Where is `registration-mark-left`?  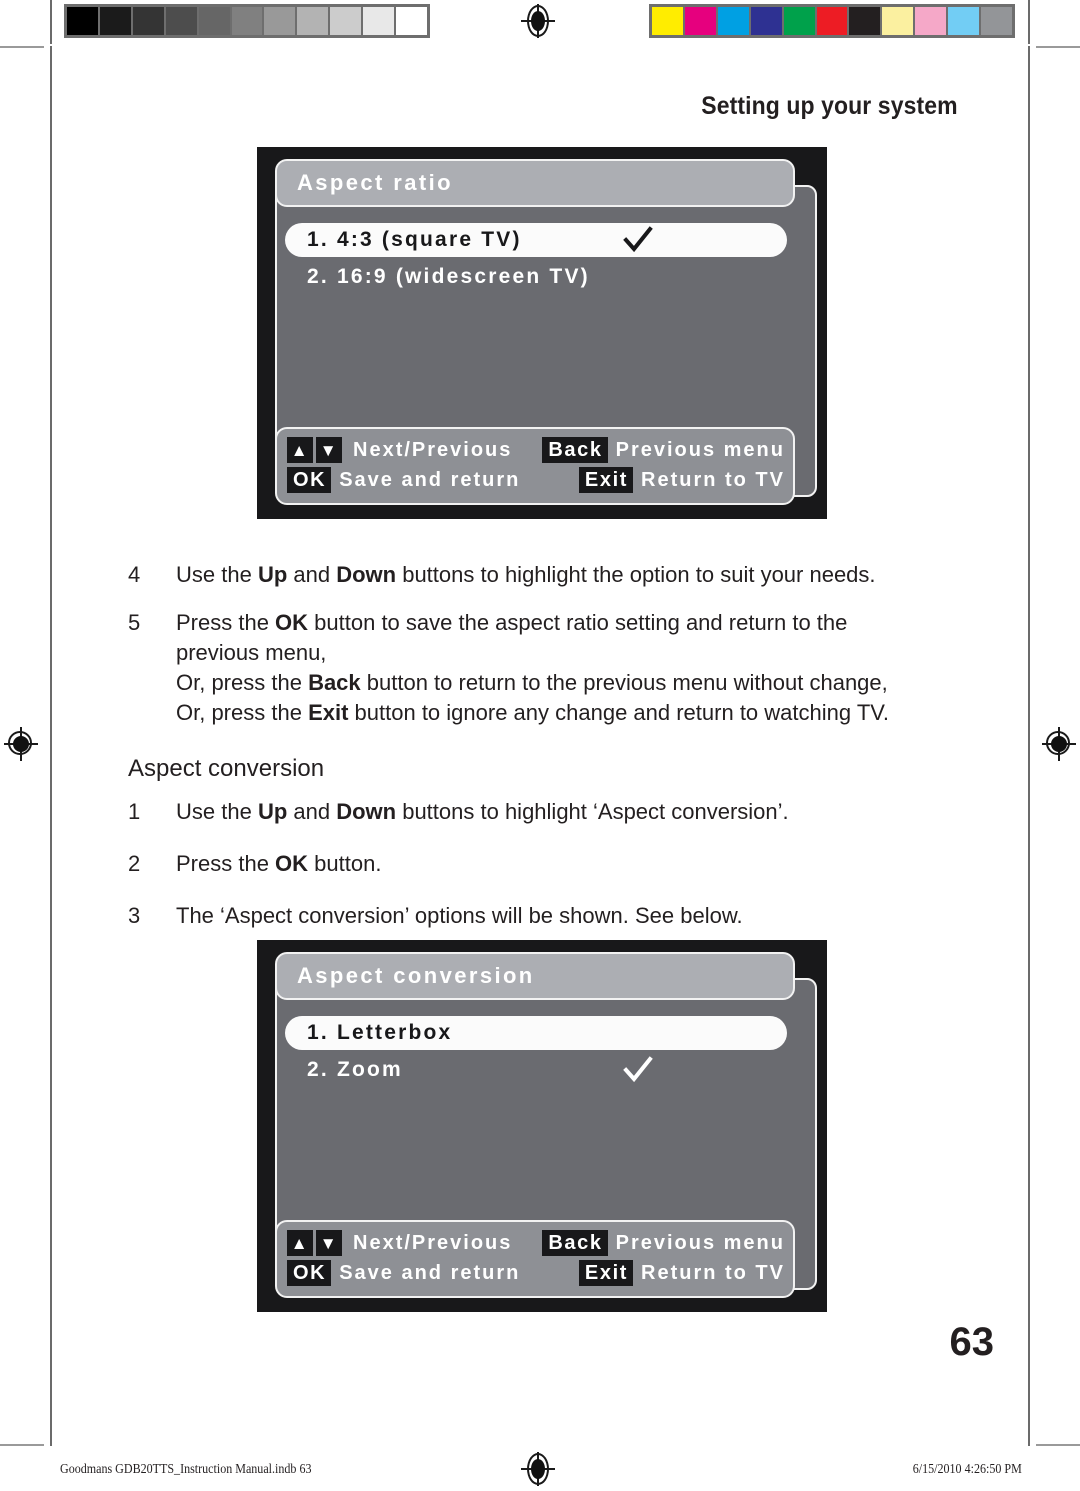
registration-mark-left is located at coordinates (21, 744).